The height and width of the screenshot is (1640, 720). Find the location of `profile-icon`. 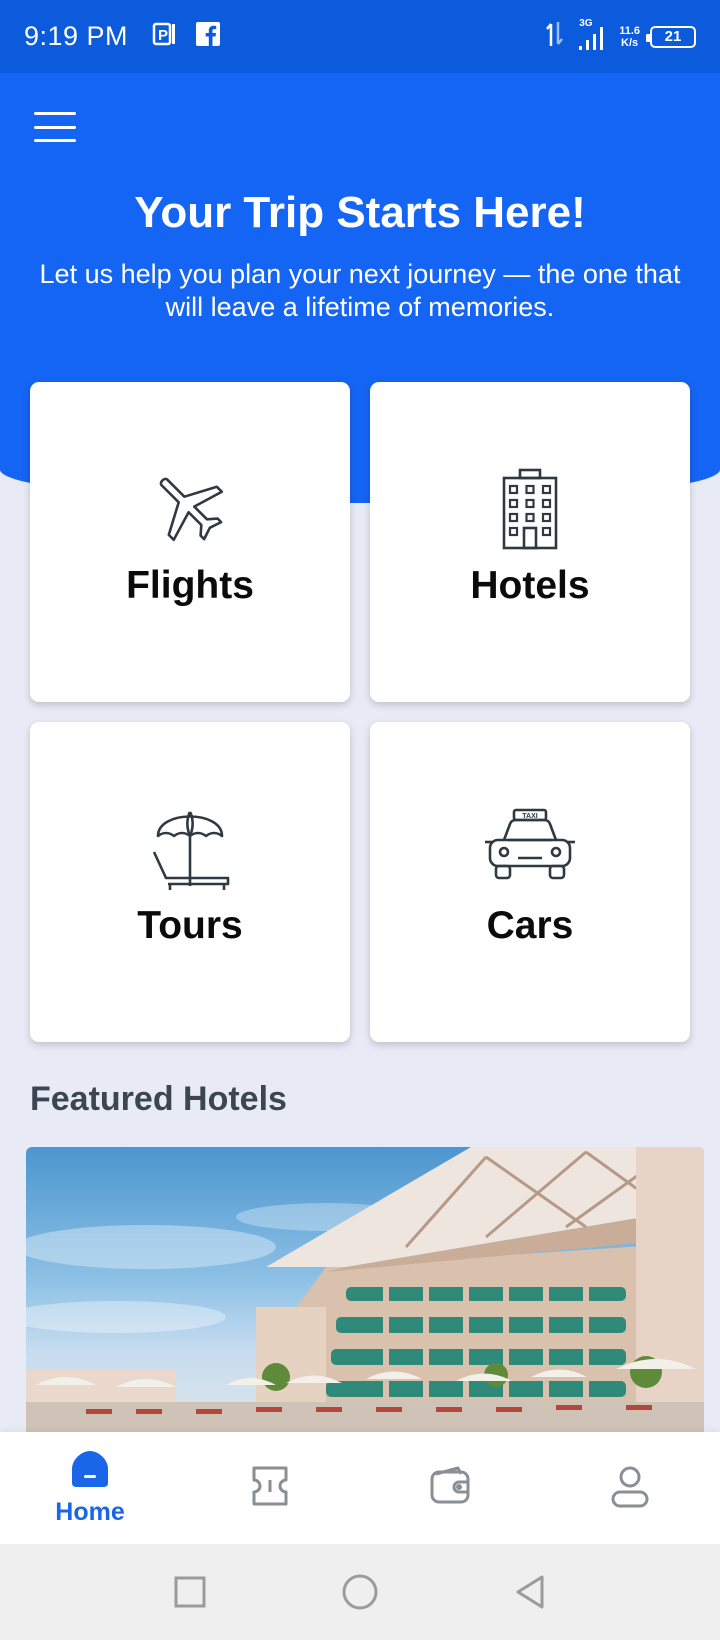

profile-icon is located at coordinates (630, 1488).